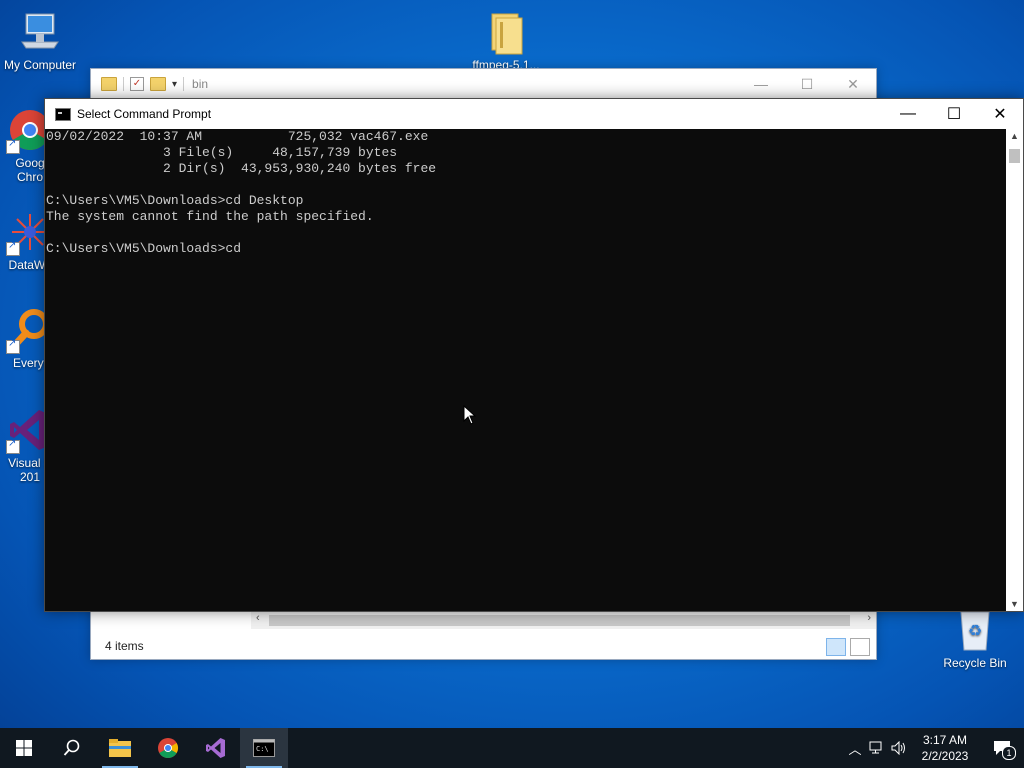 This screenshot has height=768, width=1024. I want to click on window-title: Select Command Prompt, so click(144, 114).